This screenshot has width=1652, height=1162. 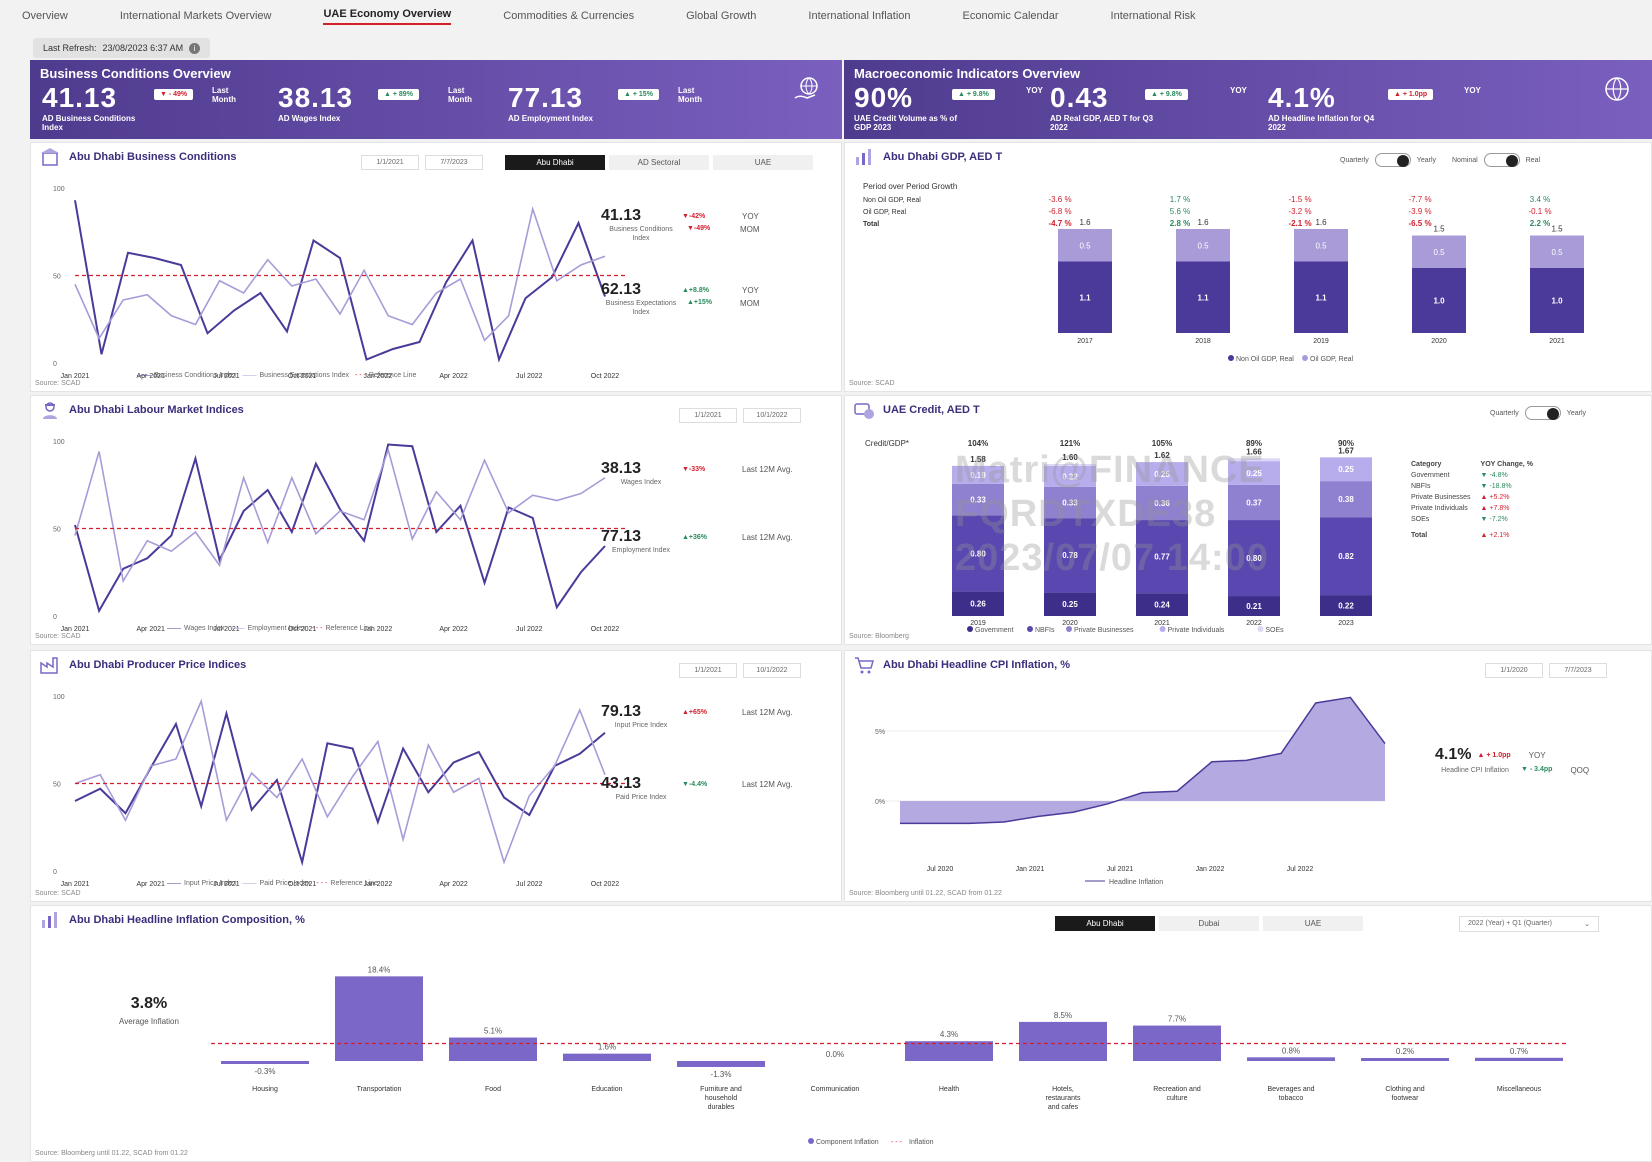 What do you see at coordinates (1419, 535) in the screenshot?
I see `table-cell-category: Total` at bounding box center [1419, 535].